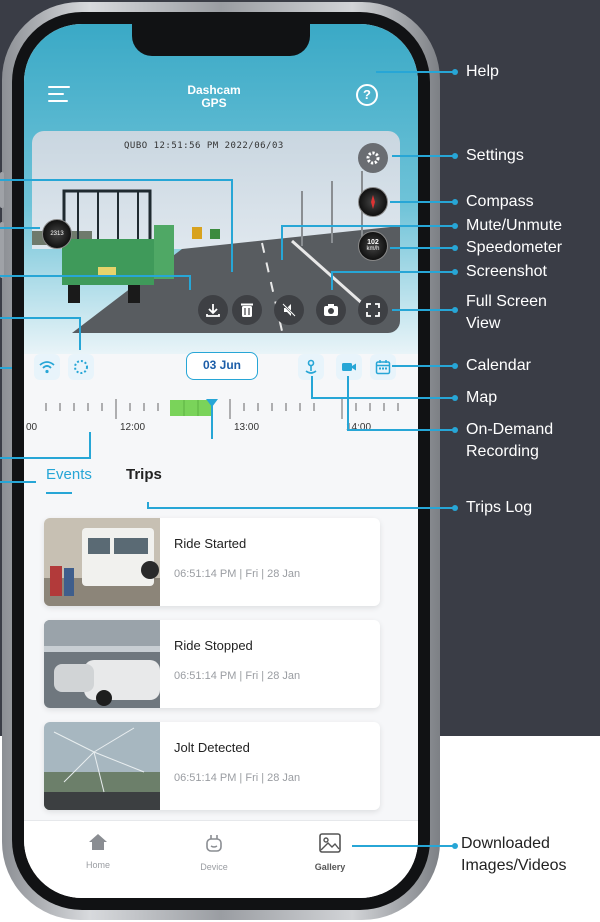 The image size is (600, 922). I want to click on fullscreen-button, so click(373, 310).